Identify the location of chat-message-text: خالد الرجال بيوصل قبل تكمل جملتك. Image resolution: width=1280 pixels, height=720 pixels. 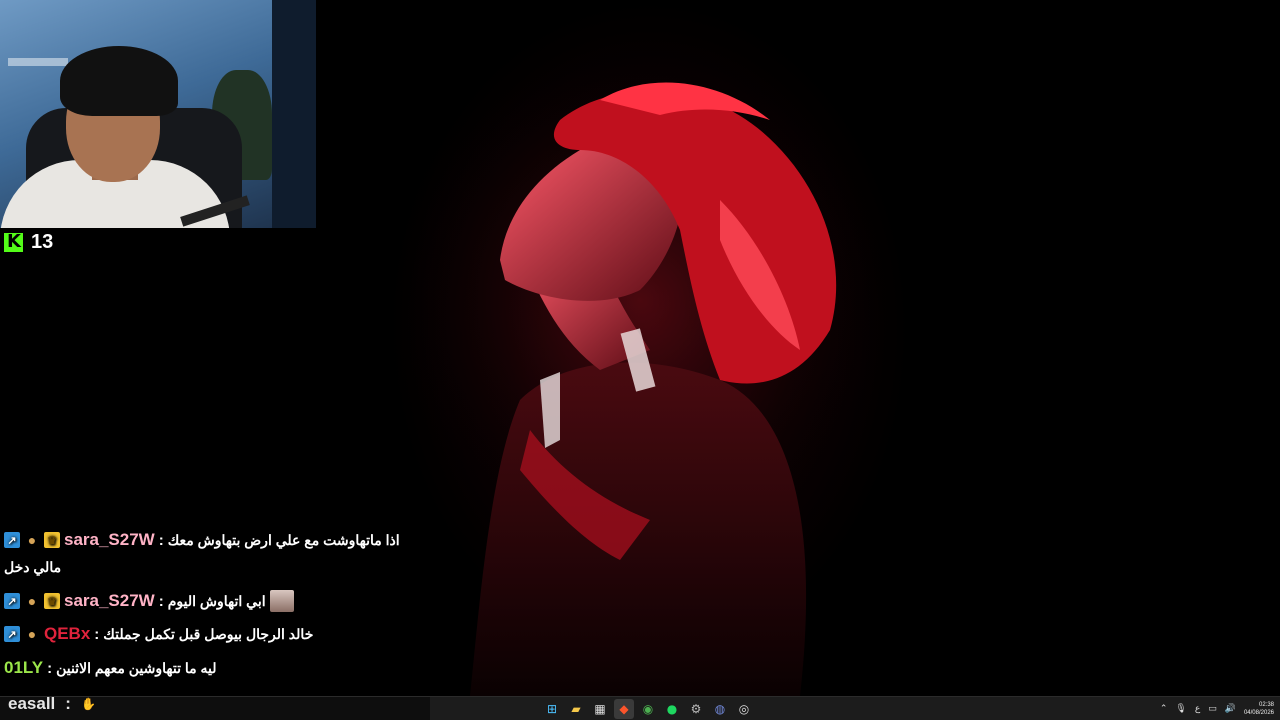
(208, 633).